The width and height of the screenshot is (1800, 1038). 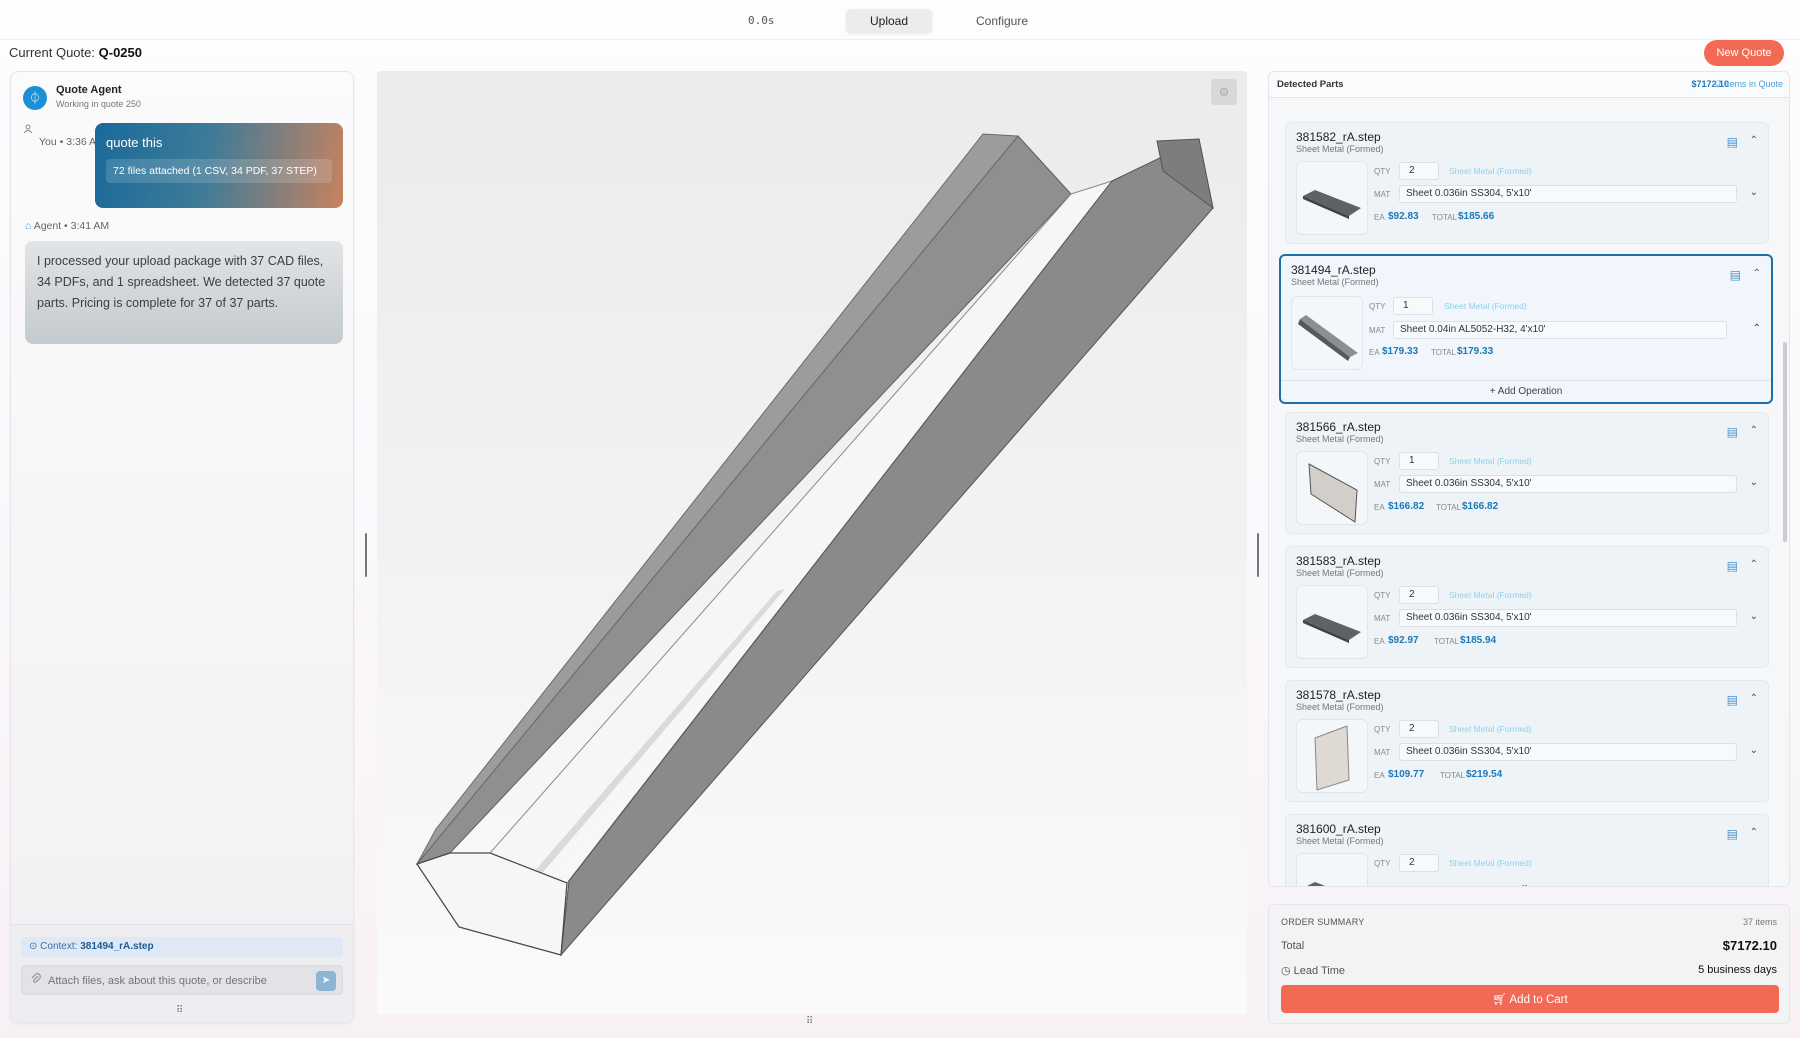 What do you see at coordinates (1332, 622) in the screenshot?
I see `part-thumbnail` at bounding box center [1332, 622].